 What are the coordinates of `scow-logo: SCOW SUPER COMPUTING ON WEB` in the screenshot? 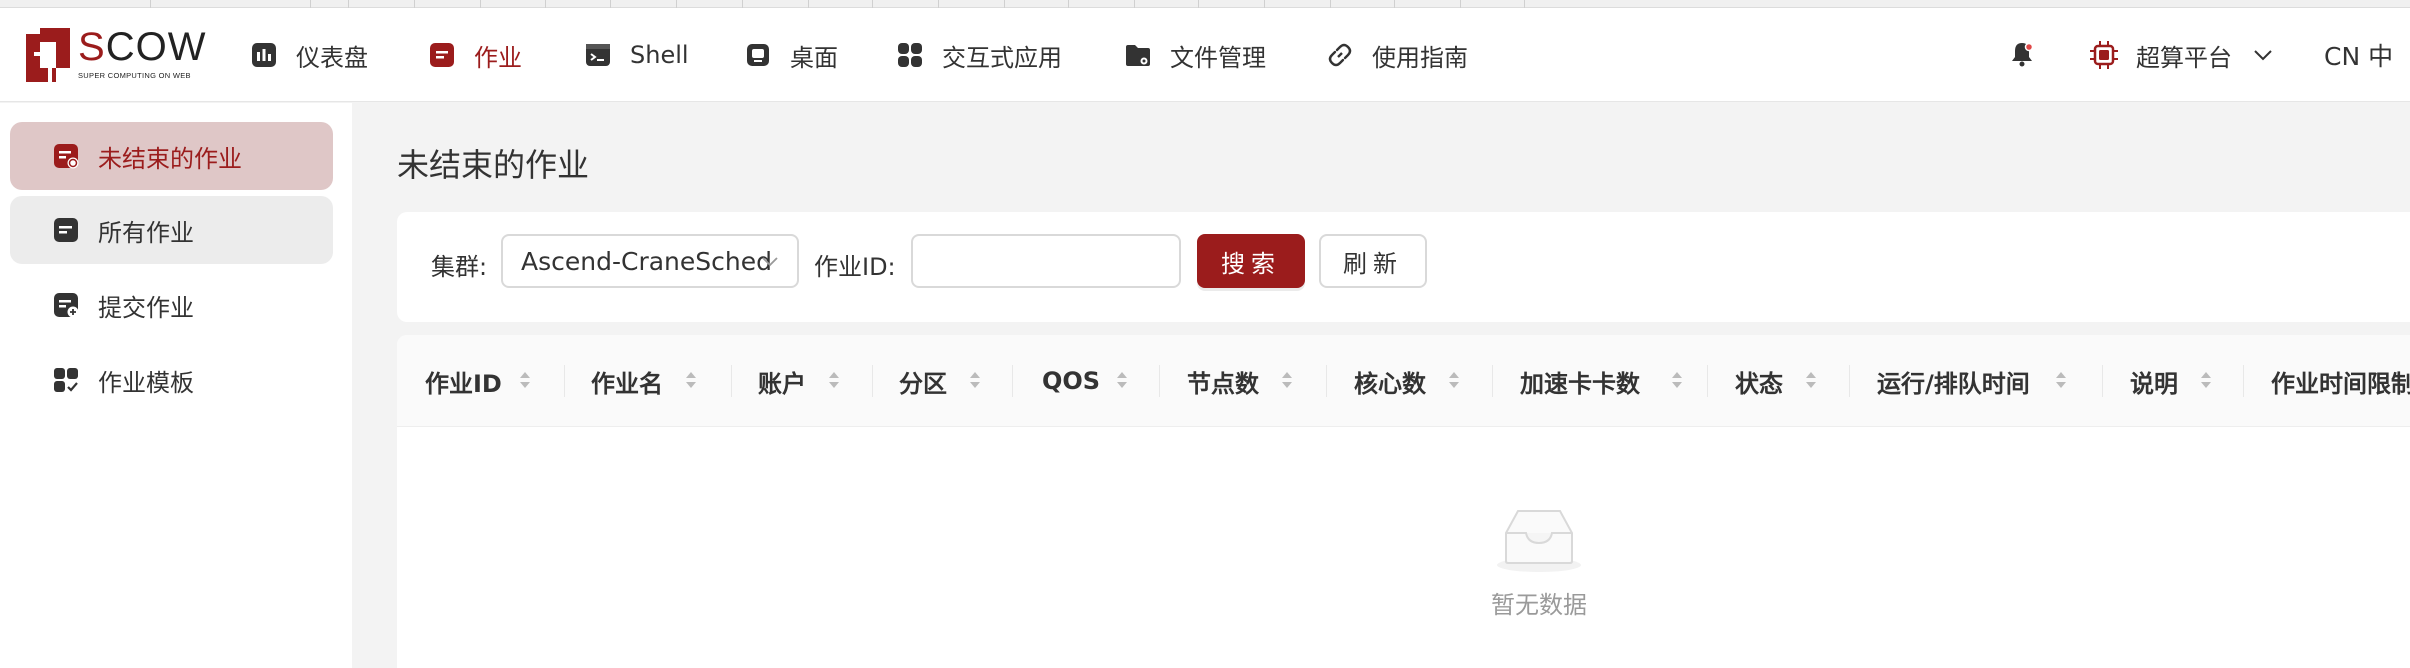 It's located at (115, 55).